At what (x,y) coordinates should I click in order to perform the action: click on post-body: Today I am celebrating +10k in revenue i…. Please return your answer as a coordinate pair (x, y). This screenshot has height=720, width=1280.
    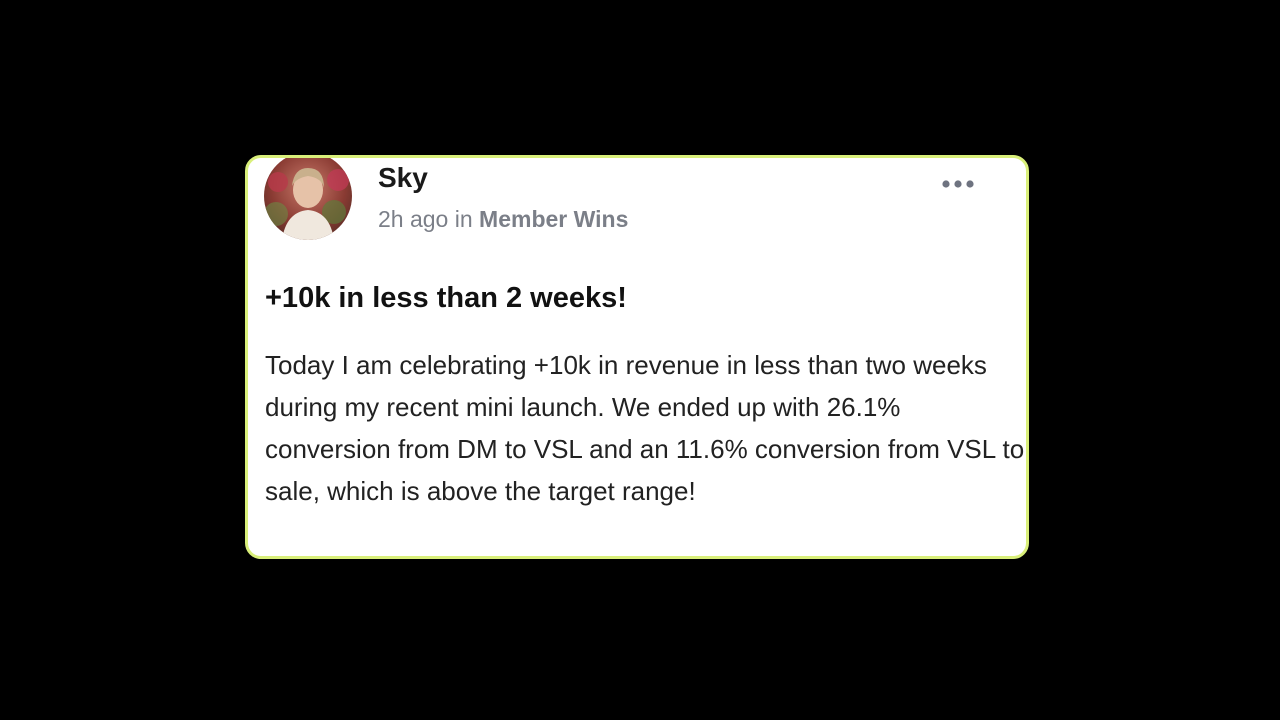
    Looking at the image, I should click on (645, 428).